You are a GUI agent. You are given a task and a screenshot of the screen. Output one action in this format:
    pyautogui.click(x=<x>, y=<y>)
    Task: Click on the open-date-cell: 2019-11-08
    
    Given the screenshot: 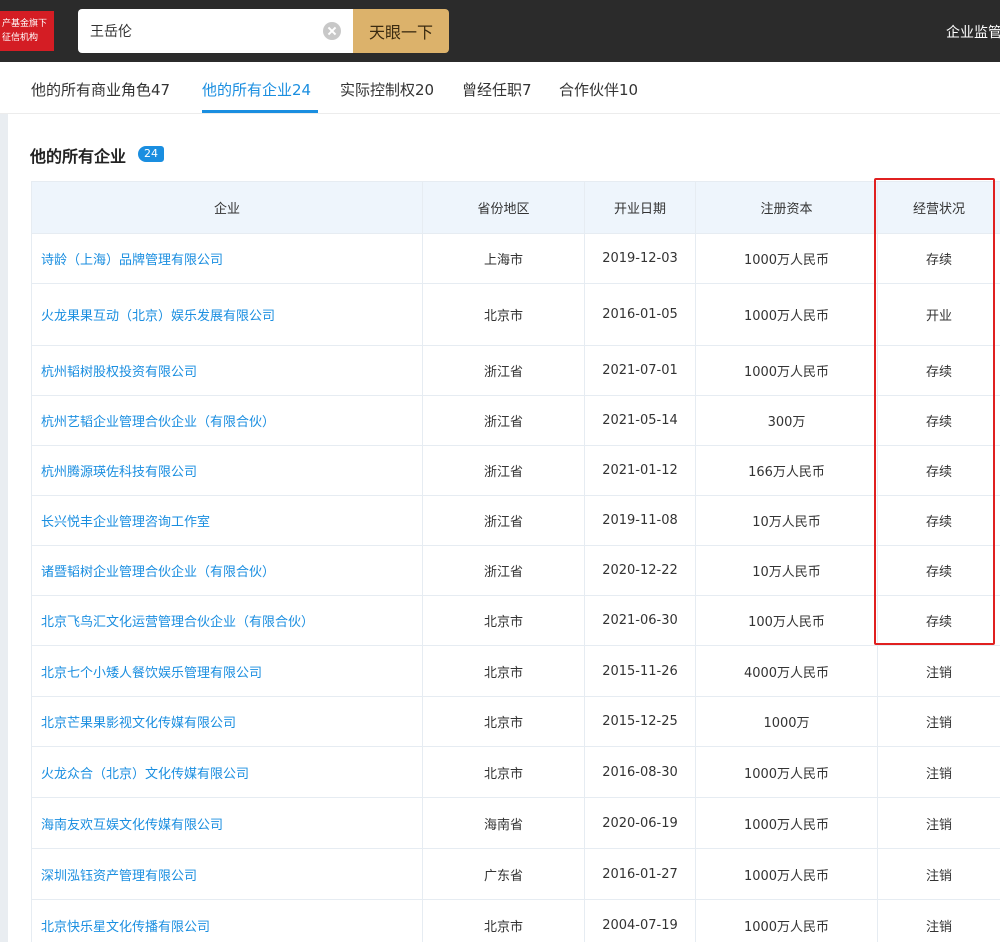 What is the action you would take?
    pyautogui.click(x=640, y=520)
    